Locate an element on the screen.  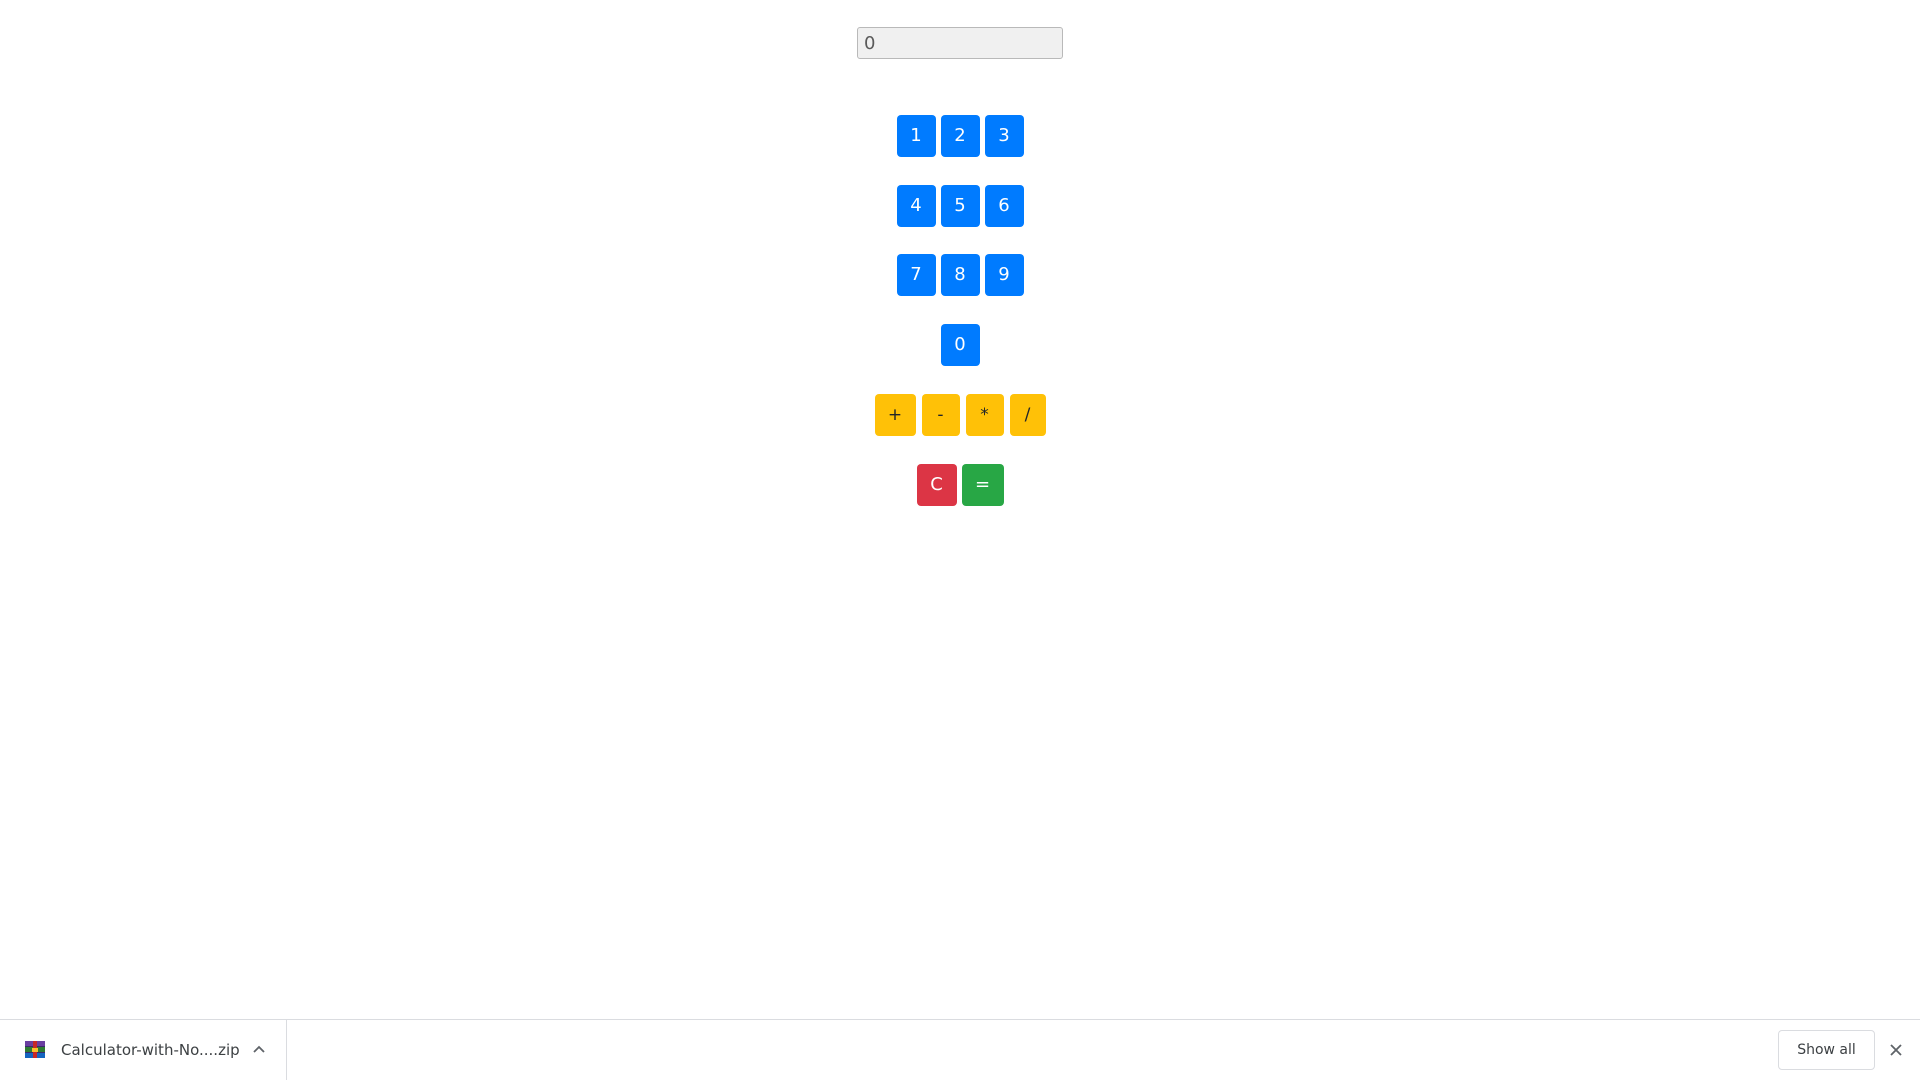
digit-2-button: 2 is located at coordinates (960, 136).